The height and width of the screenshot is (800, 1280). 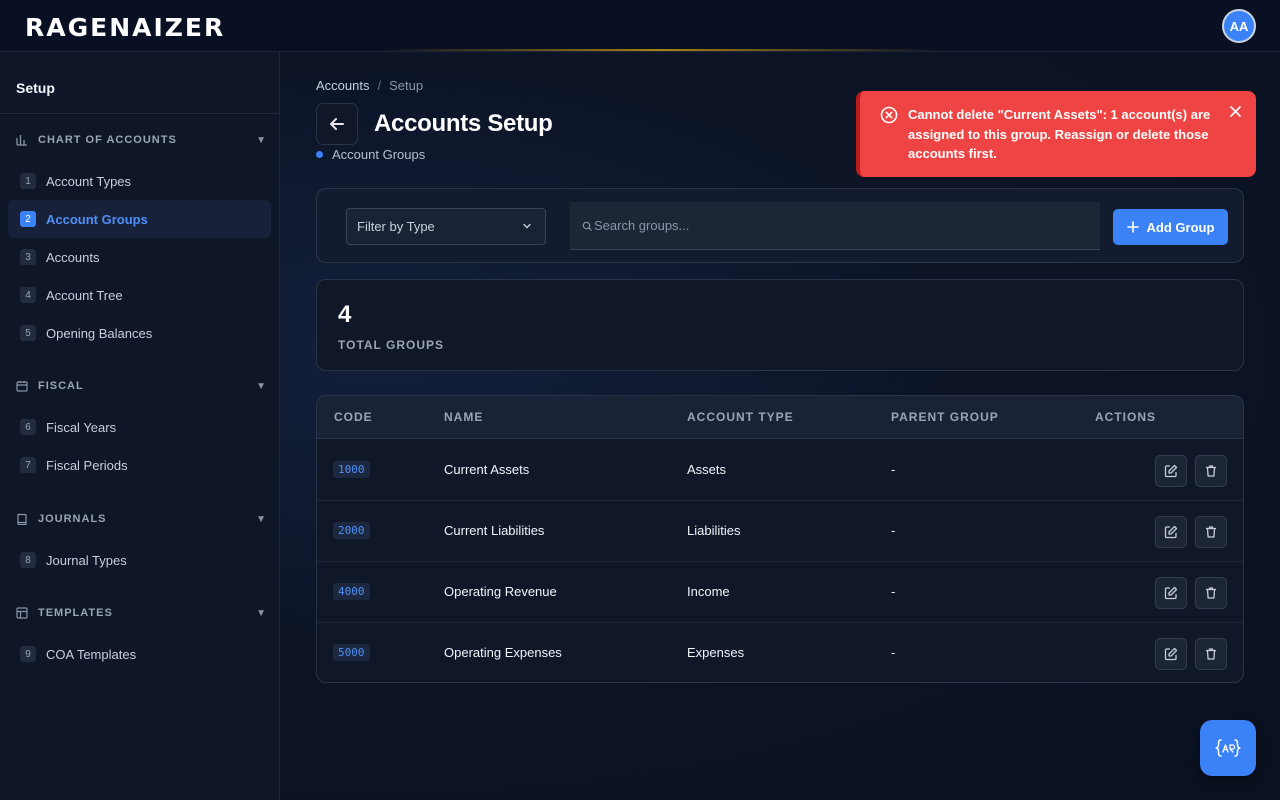 I want to click on sidebar-item-account-types: 1 Account Types, so click(x=139, y=181).